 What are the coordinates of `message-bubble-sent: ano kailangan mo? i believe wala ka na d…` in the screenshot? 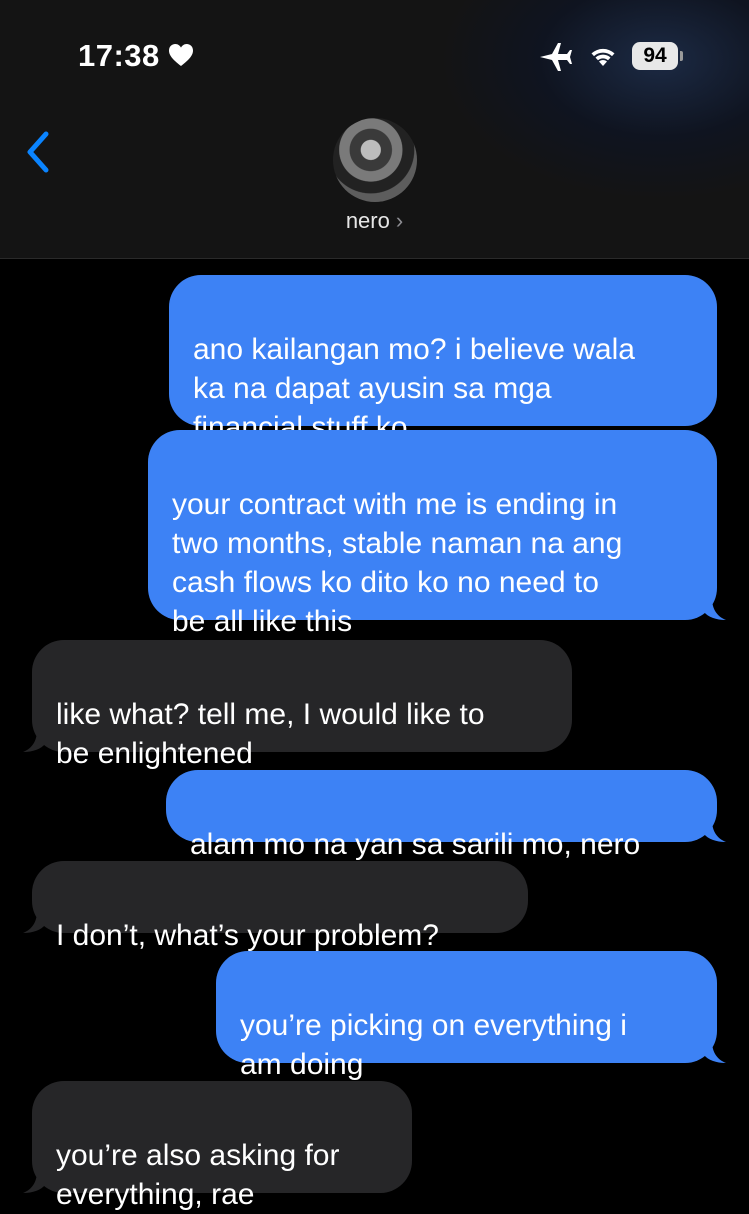 It's located at (443, 359).